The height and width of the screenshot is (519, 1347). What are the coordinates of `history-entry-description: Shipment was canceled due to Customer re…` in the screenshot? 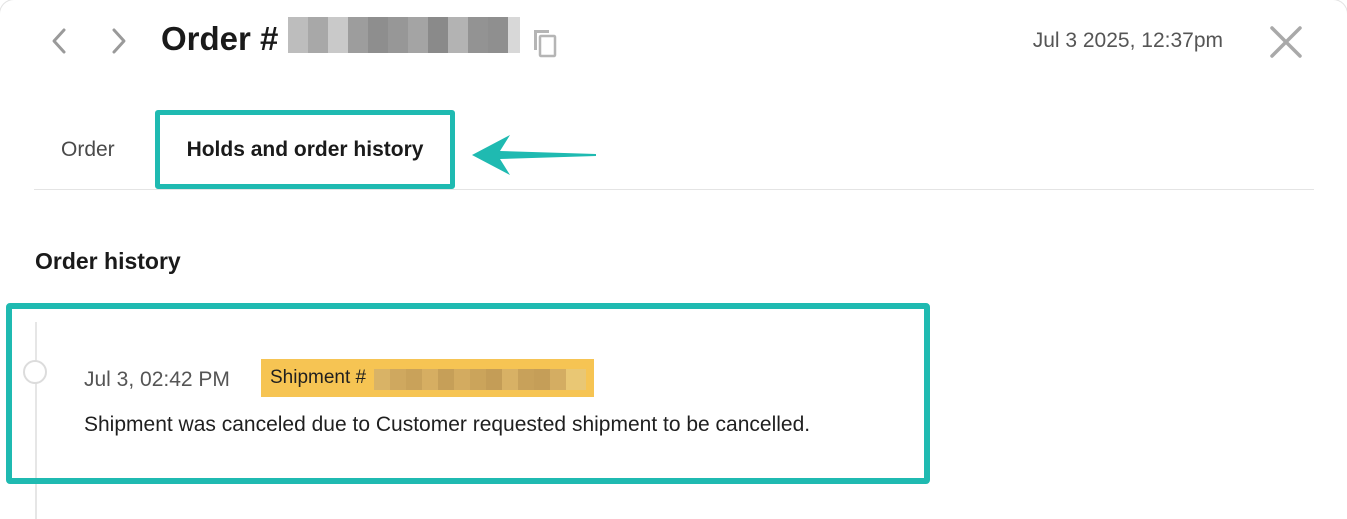 It's located at (447, 424).